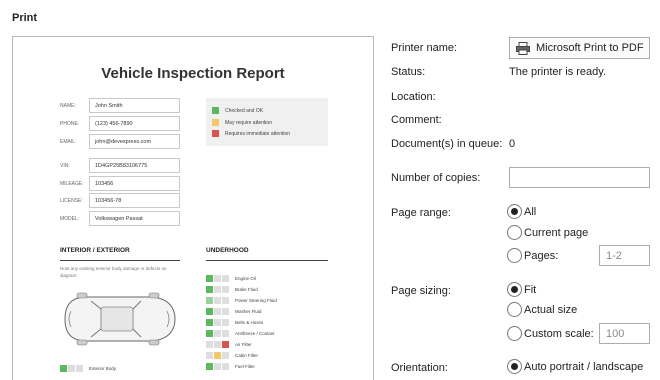 This screenshot has width=660, height=380. Describe the element at coordinates (103, 368) in the screenshot. I see `check-label: Exterior Body` at that location.